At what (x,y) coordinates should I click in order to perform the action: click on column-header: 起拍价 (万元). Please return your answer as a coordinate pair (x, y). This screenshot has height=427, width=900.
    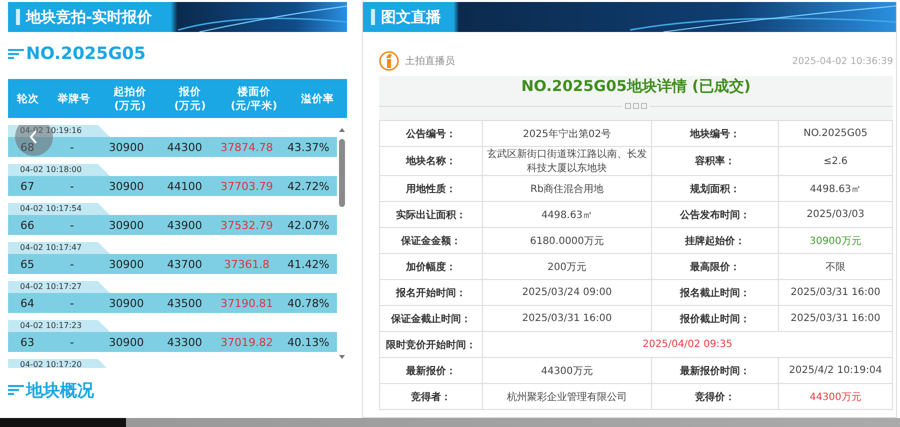
    Looking at the image, I should click on (130, 98).